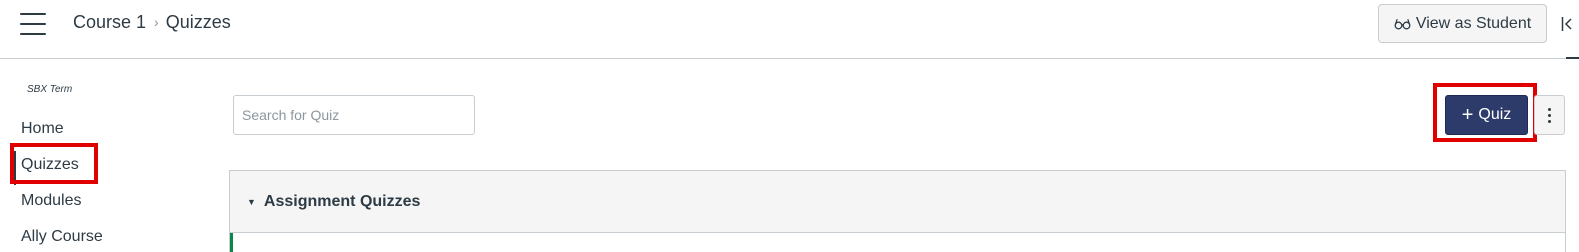  What do you see at coordinates (1473, 23) in the screenshot?
I see `view-as-student-label: View as Student` at bounding box center [1473, 23].